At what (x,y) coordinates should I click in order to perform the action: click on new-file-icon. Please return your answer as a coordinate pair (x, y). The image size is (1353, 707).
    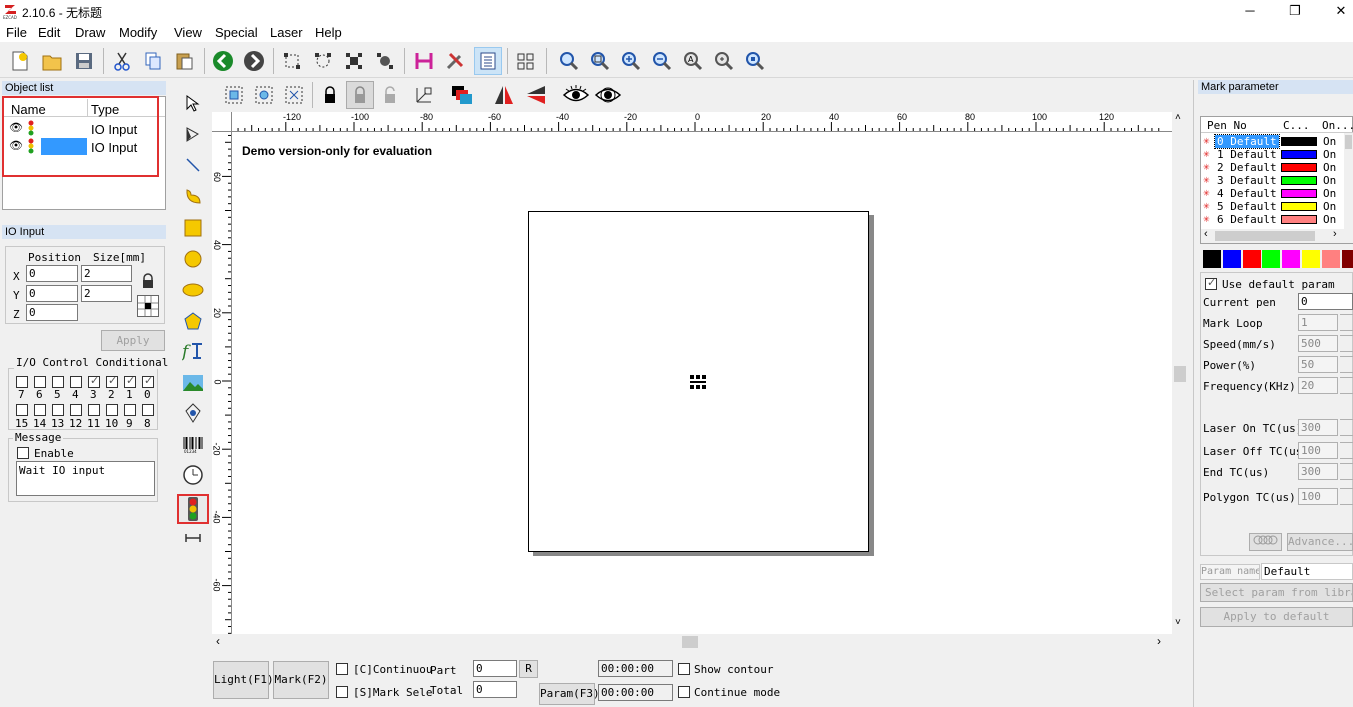
    Looking at the image, I should click on (20, 61).